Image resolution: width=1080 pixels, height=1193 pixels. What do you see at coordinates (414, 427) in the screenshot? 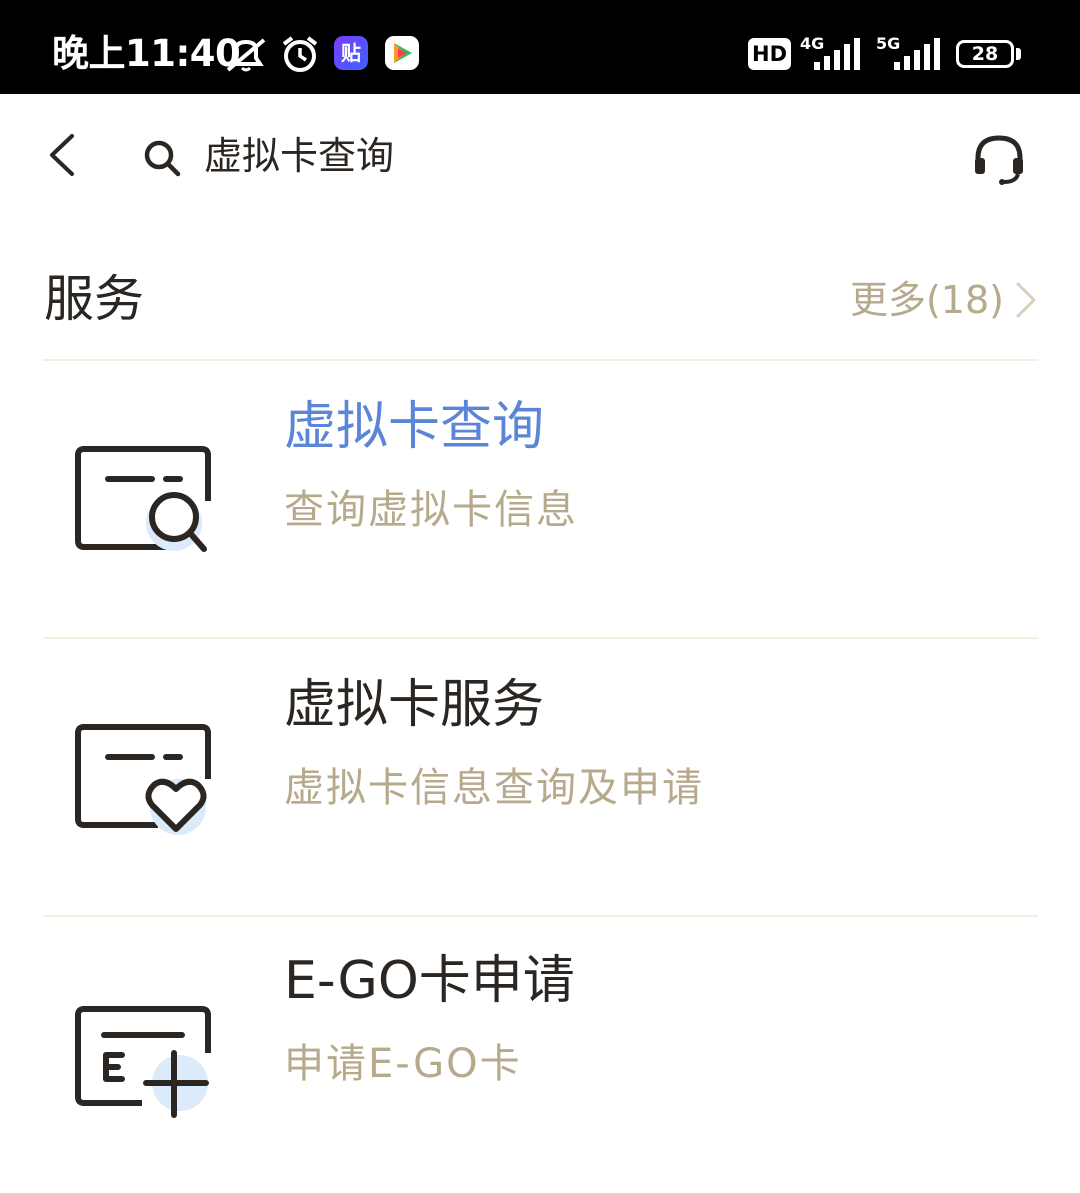
I see `item-title: 虚拟卡查询` at bounding box center [414, 427].